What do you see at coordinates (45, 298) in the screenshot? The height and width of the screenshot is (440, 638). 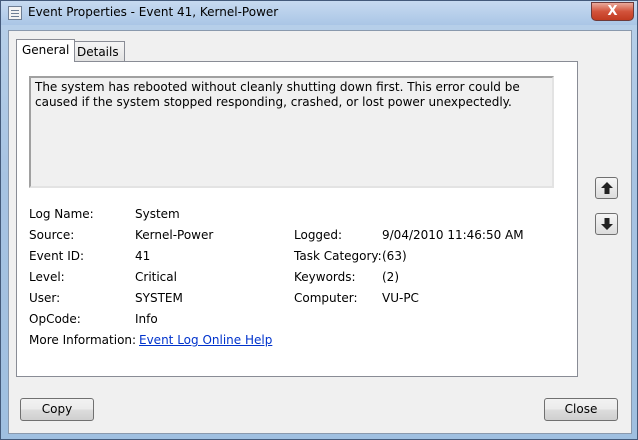 I see `user-label: User:` at bounding box center [45, 298].